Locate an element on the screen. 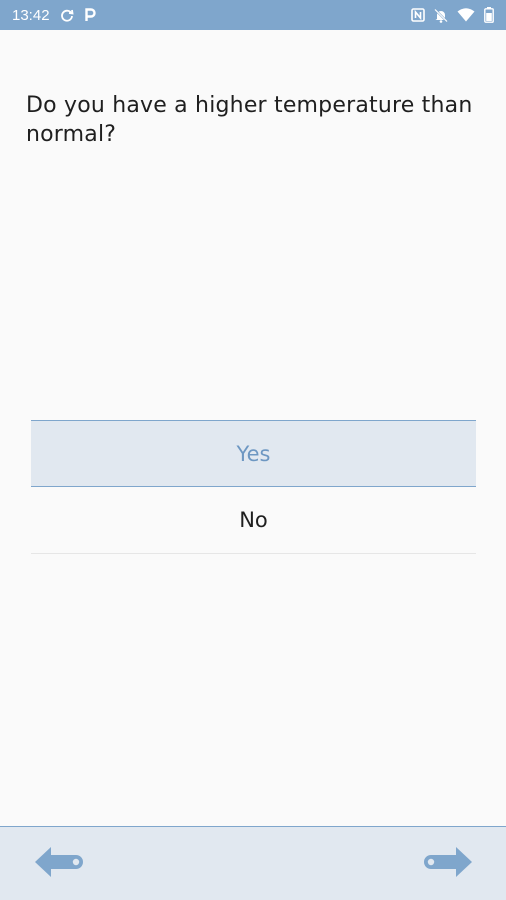 This screenshot has height=900, width=506. option-no: No is located at coordinates (253, 520).